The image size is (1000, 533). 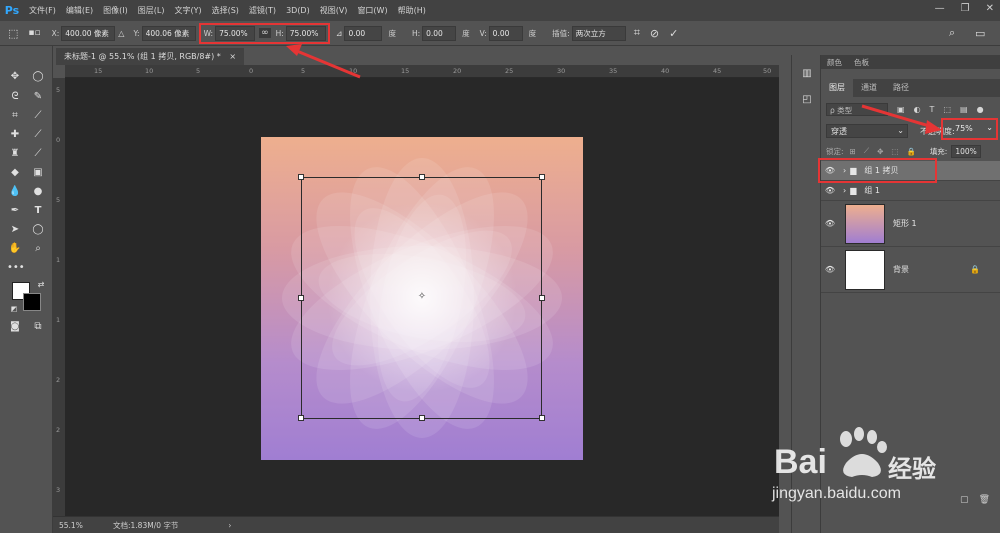 I want to click on type-tool-icon: T, so click(x=38, y=211).